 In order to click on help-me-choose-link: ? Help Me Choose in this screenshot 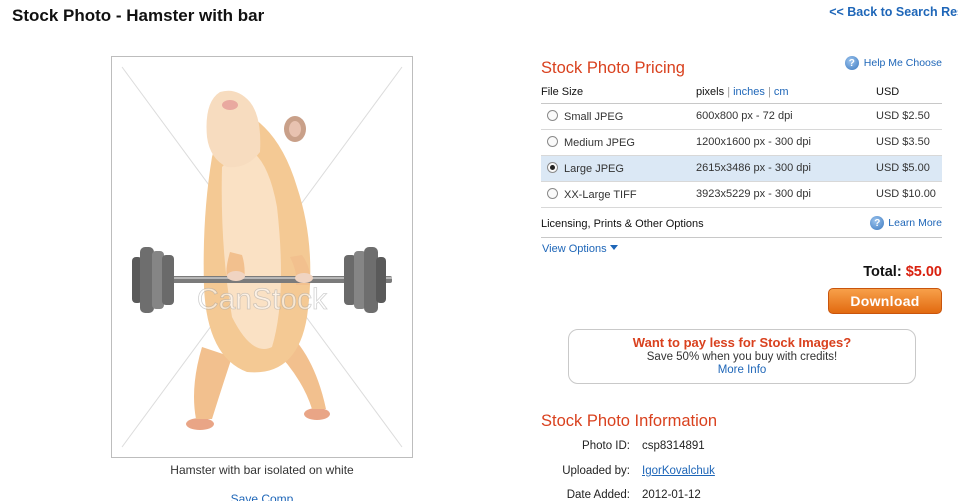, I will do `click(893, 63)`.